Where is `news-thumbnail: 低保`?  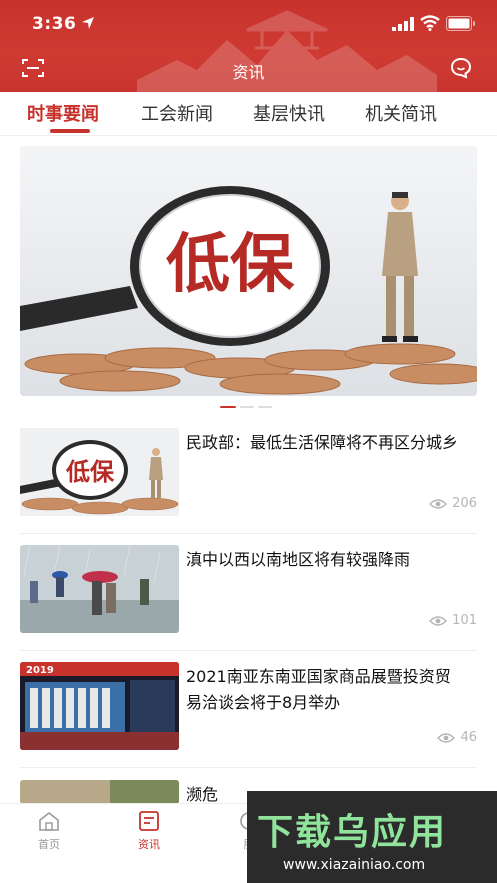 news-thumbnail: 低保 is located at coordinates (99, 472).